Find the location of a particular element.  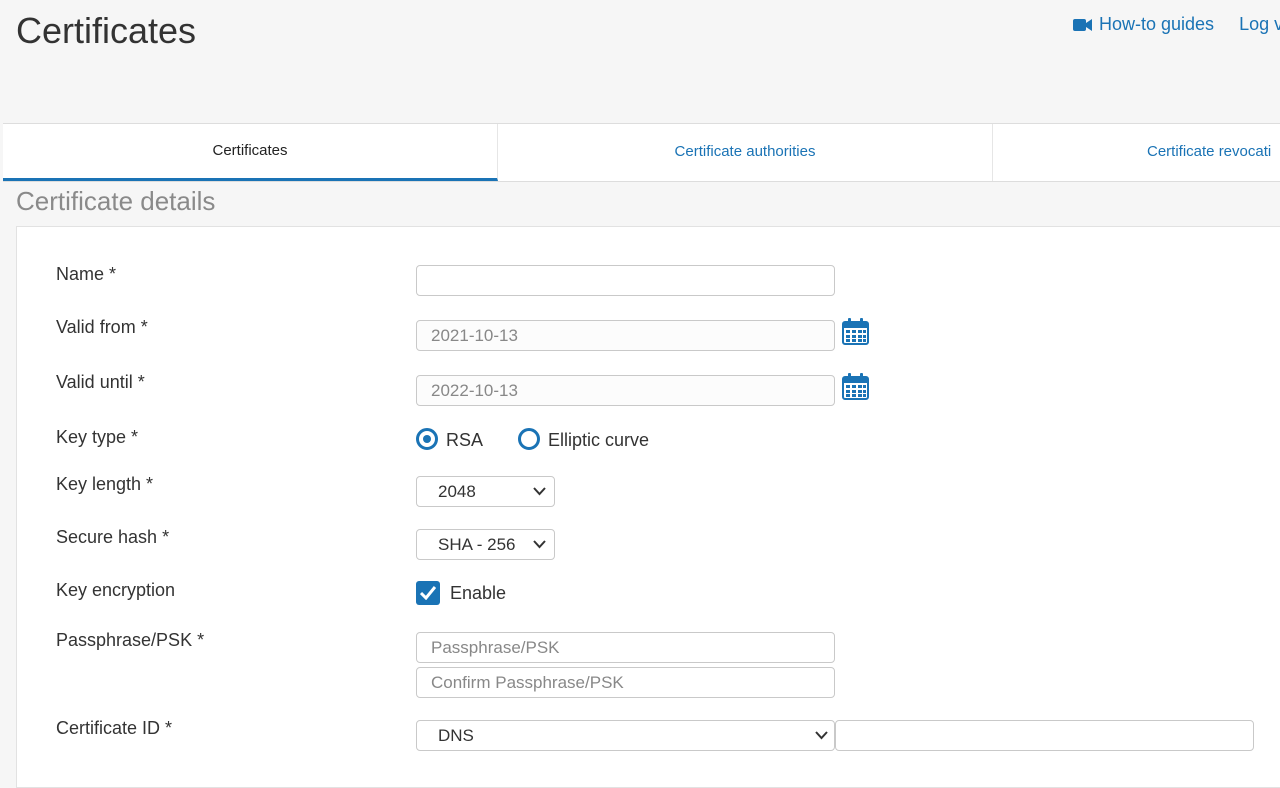

passphrase-label: Passphrase/PSK * is located at coordinates (130, 640).